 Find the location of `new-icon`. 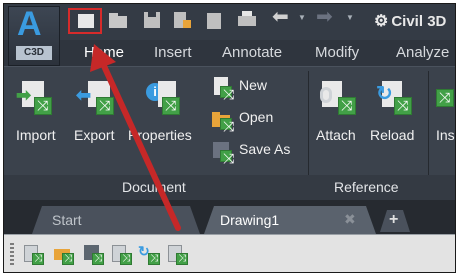

new-icon is located at coordinates (222, 89).